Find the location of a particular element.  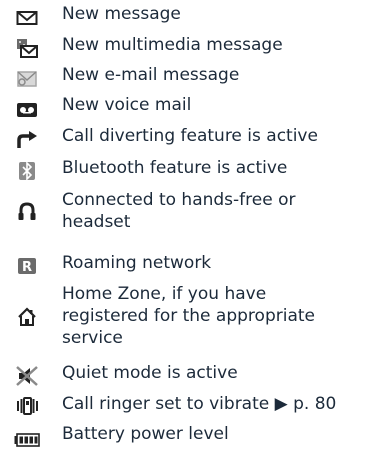

item-label: New e-mail message is located at coordinates (151, 75).